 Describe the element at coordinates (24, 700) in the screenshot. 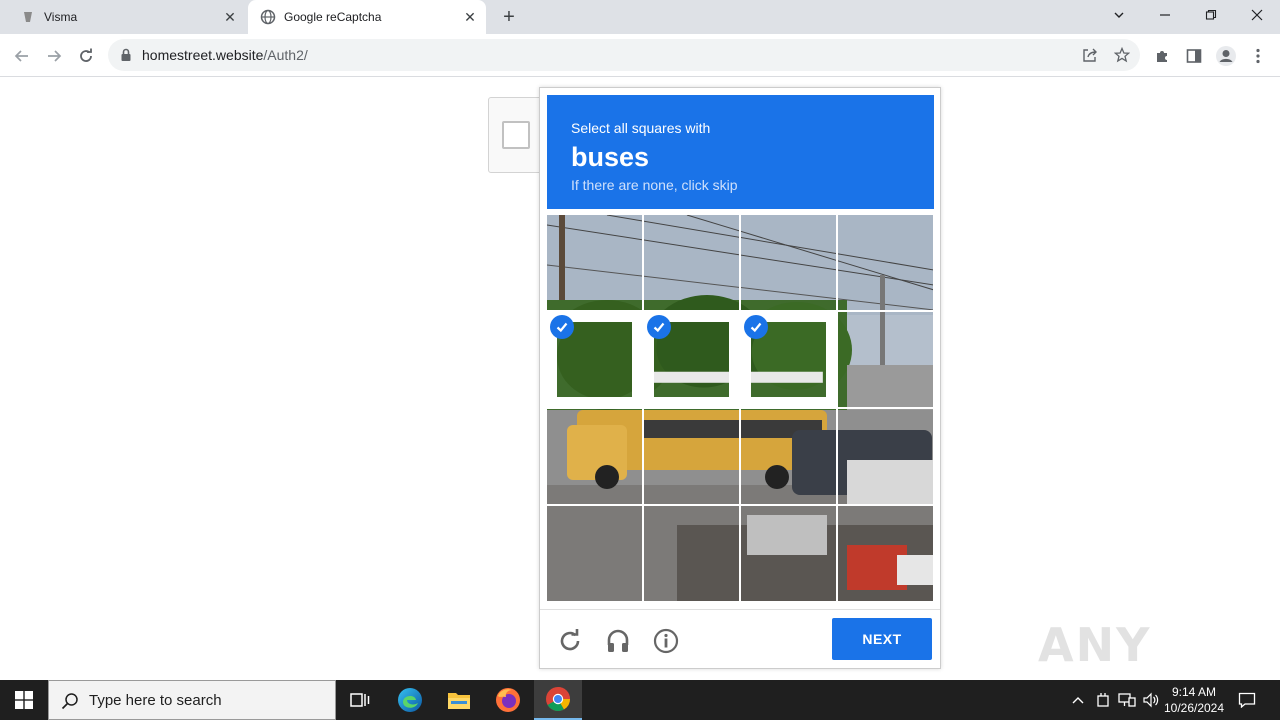

I see `windows-start-icon` at that location.